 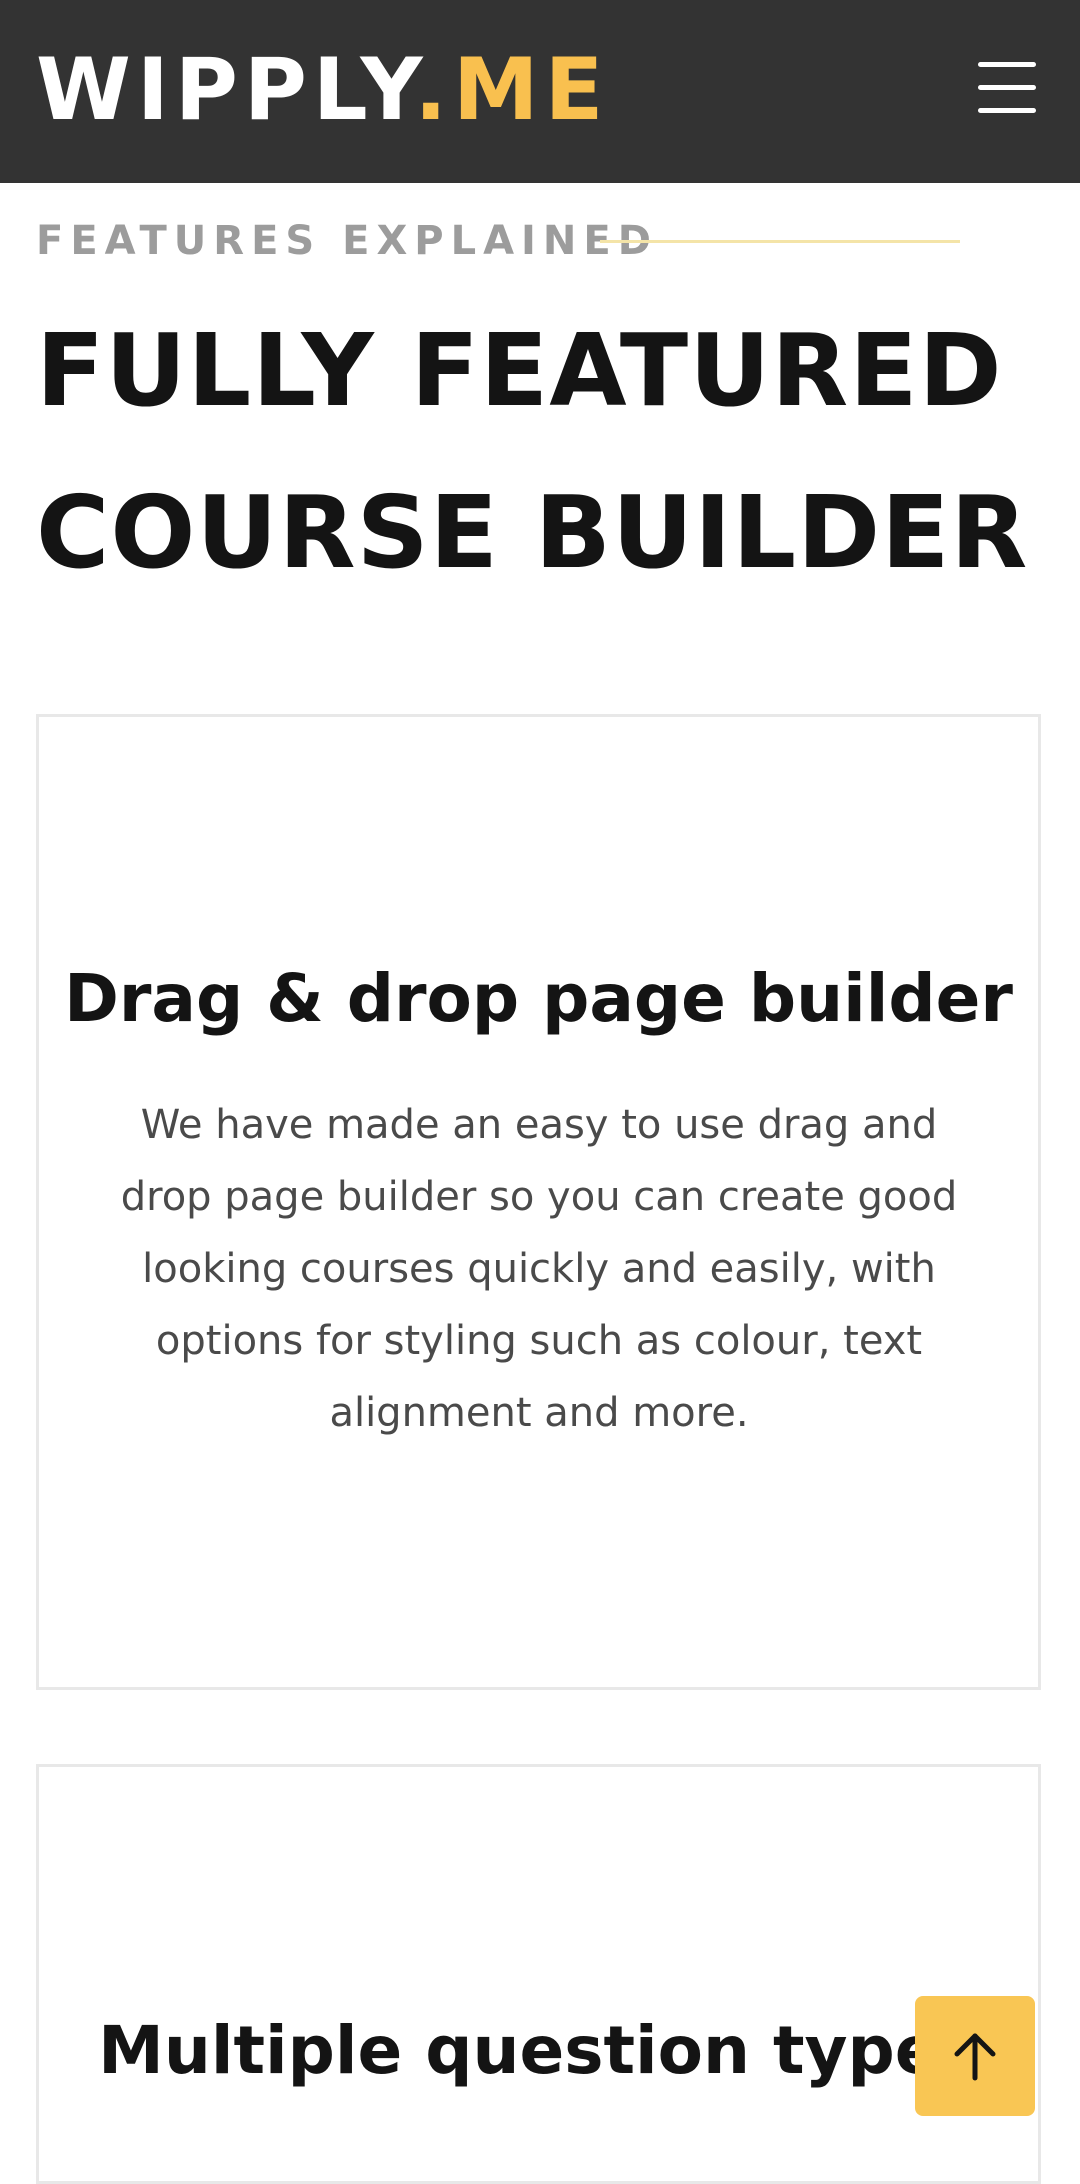 What do you see at coordinates (538, 998) in the screenshot?
I see `feature-card-title: Drag & drop page builder` at bounding box center [538, 998].